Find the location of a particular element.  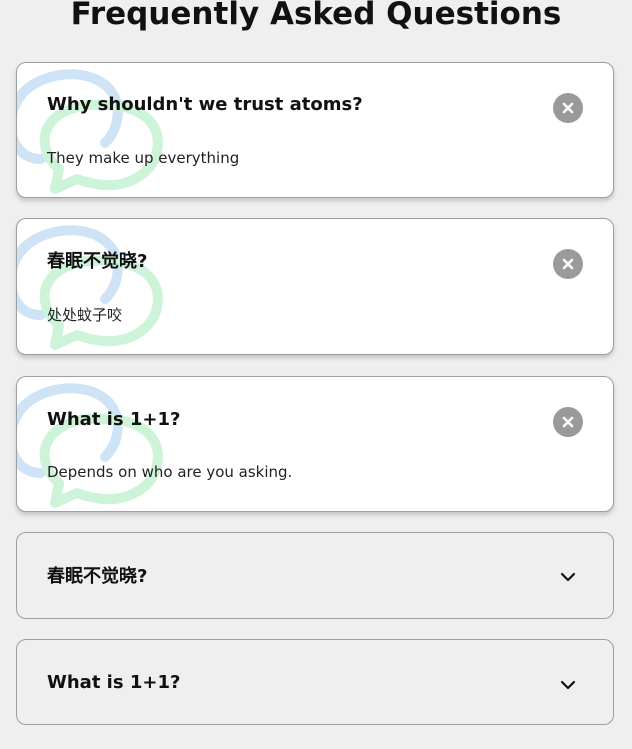

faq-item: 春眠不觉晓? is located at coordinates (315, 575).